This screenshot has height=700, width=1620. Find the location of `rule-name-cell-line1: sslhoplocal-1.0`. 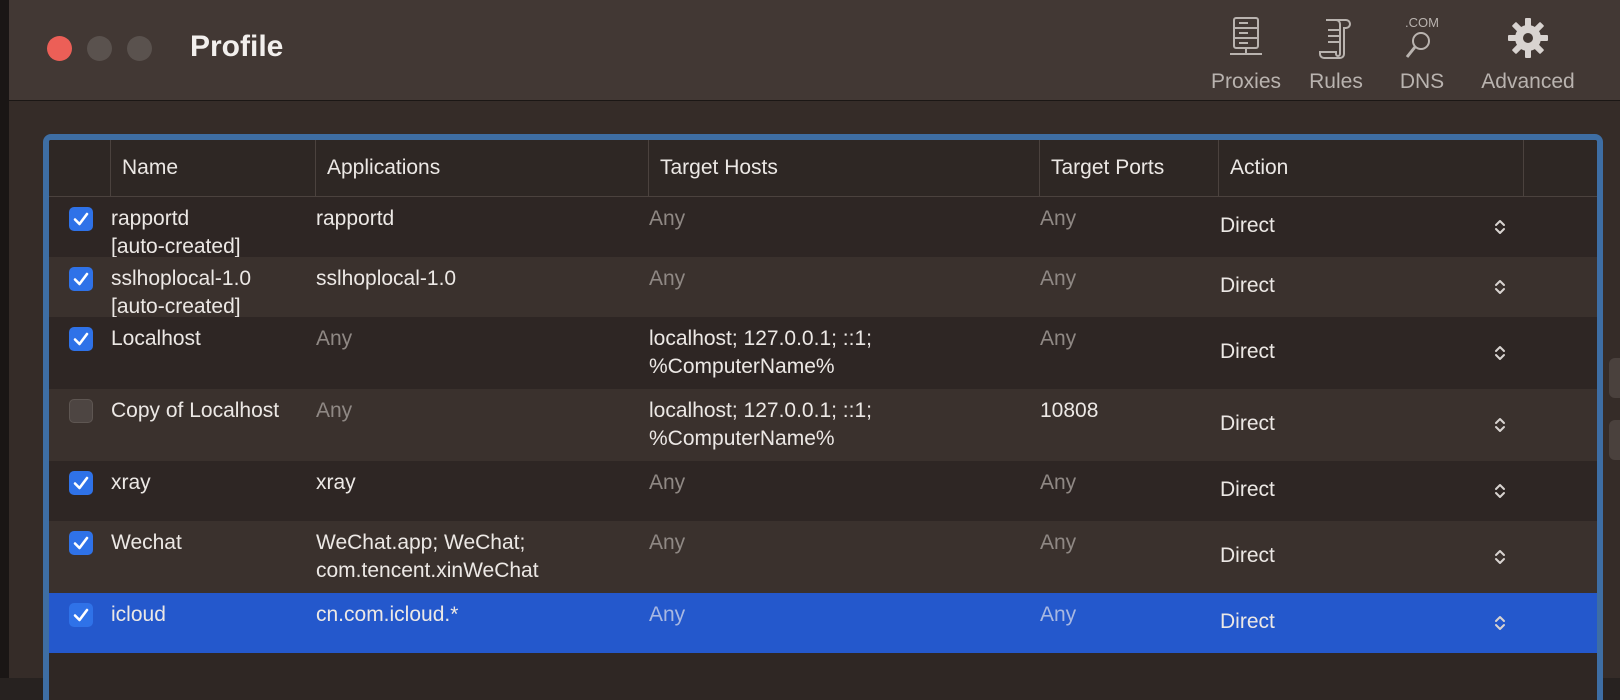

rule-name-cell-line1: sslhoplocal-1.0 is located at coordinates (181, 278).